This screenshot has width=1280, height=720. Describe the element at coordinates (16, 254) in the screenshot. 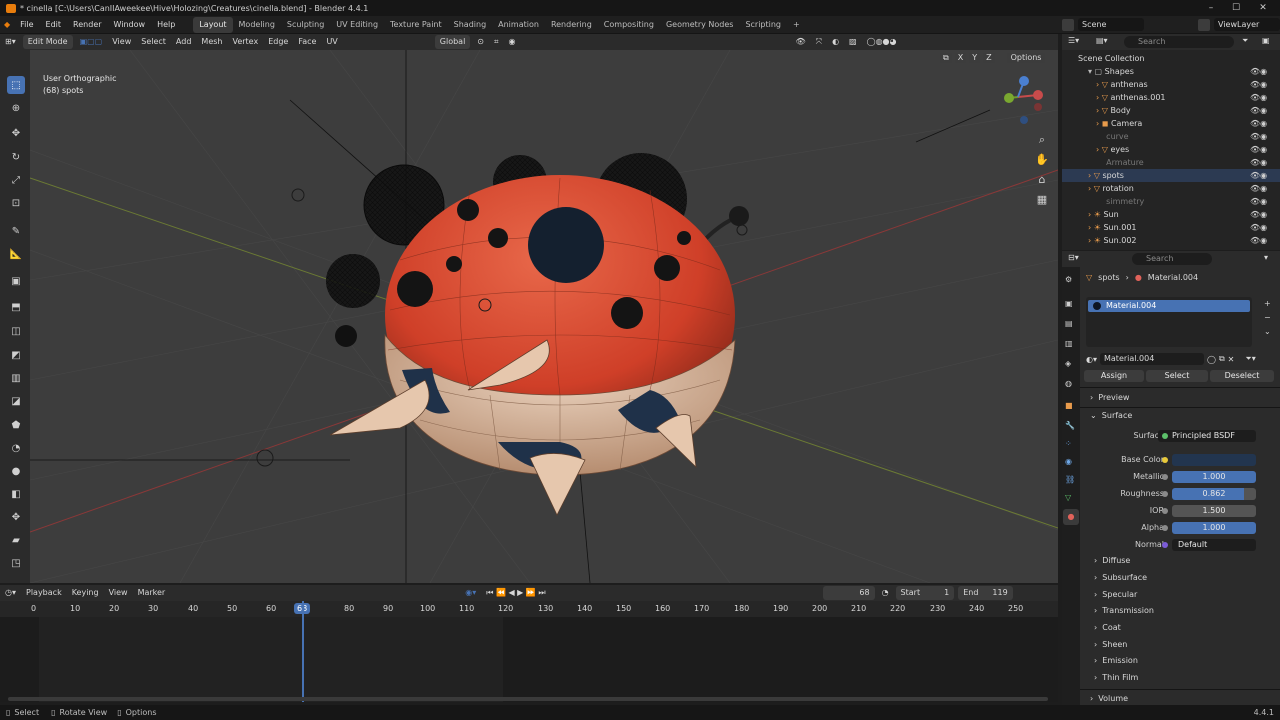

I see `measure-tool-icon: 📐` at that location.